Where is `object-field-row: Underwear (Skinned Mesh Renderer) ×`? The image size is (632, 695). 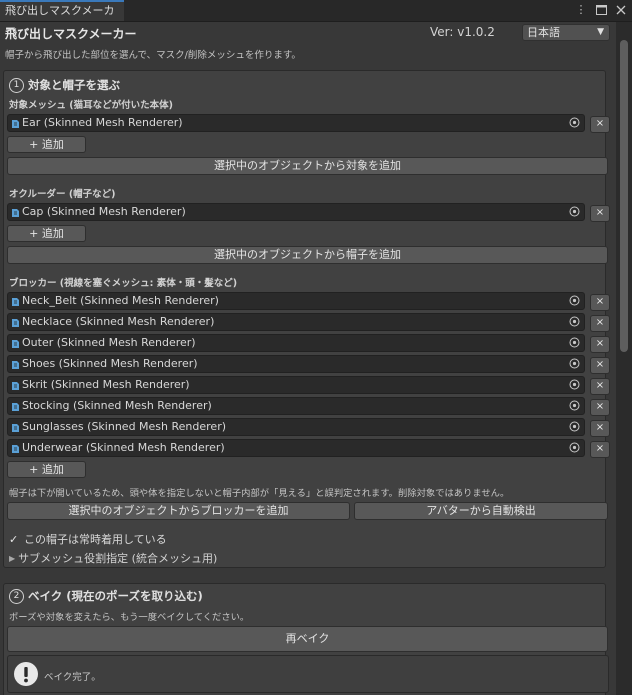 object-field-row: Underwear (Skinned Mesh Renderer) × is located at coordinates (308, 448).